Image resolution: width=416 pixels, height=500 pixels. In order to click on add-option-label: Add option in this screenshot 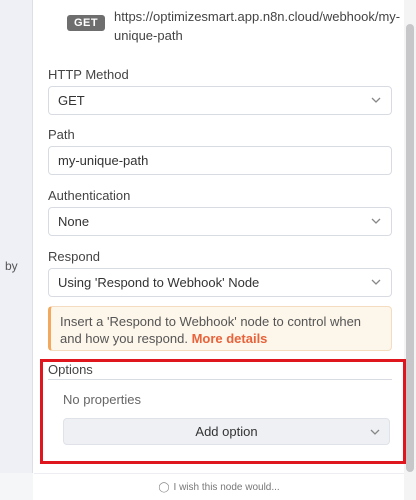, I will do `click(226, 431)`.